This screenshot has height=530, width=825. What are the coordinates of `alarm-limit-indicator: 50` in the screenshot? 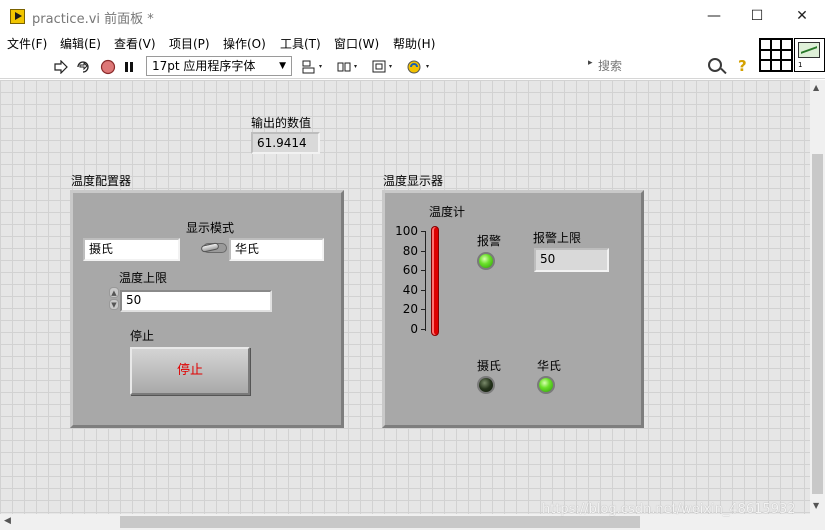 It's located at (571, 260).